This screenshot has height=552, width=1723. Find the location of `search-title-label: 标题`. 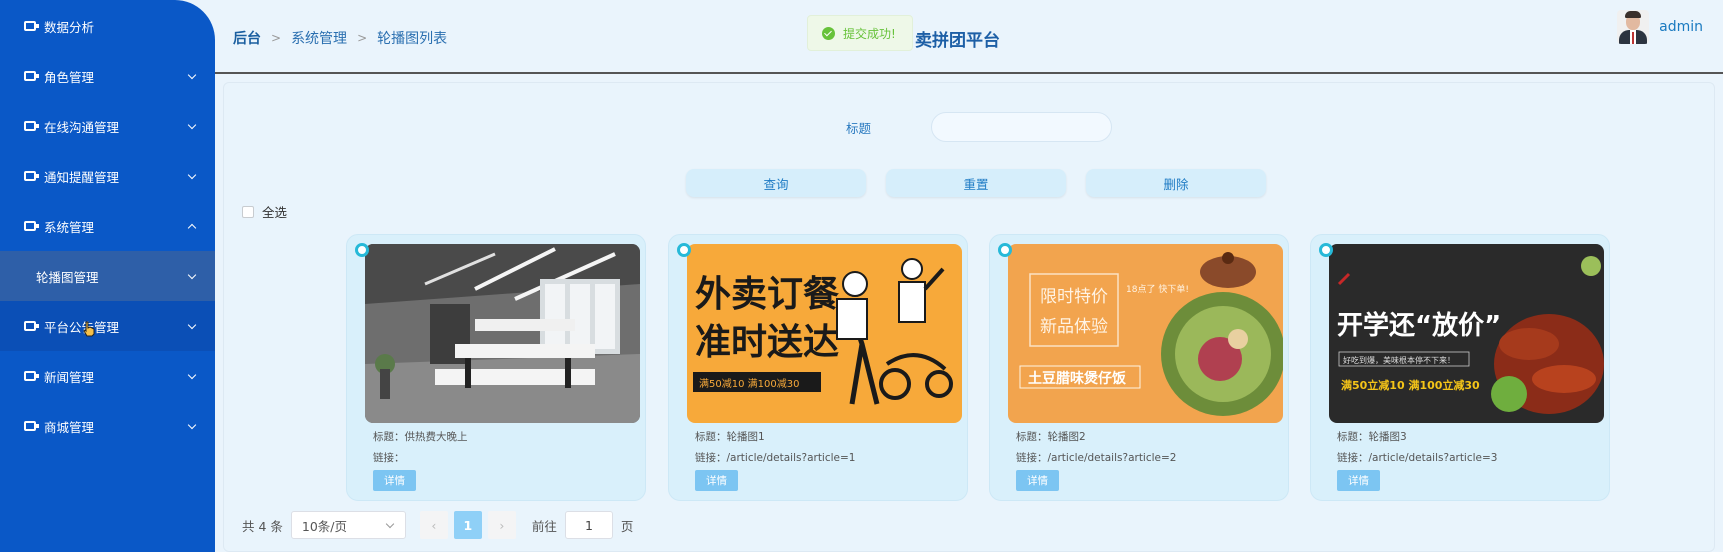

search-title-label: 标题 is located at coordinates (859, 128).